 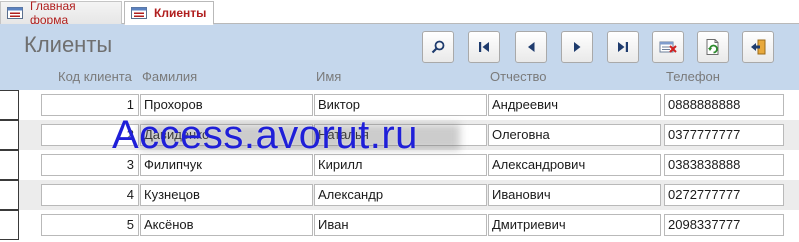 What do you see at coordinates (68, 44) in the screenshot?
I see `form-title: Клиенты` at bounding box center [68, 44].